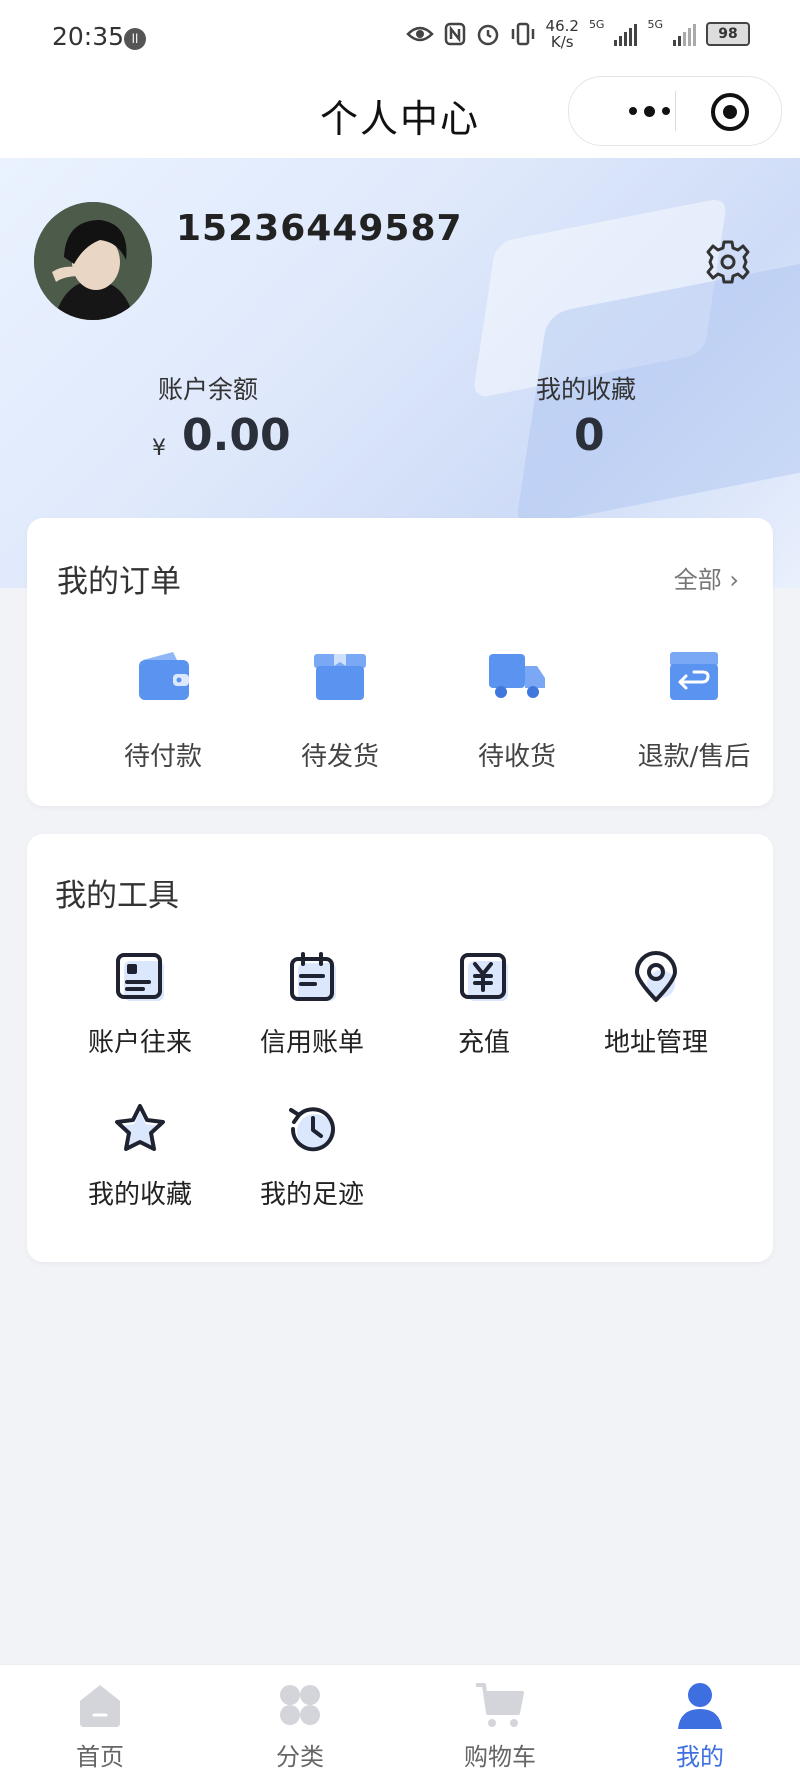  Describe the element at coordinates (339, 757) in the screenshot. I see `order-item-label: 待发货` at that location.